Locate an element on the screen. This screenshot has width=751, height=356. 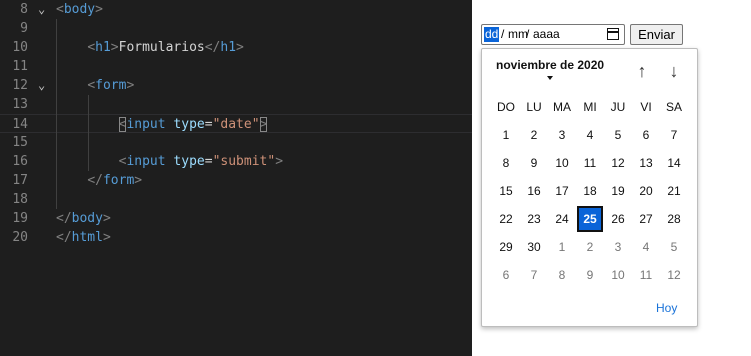
code-line: 11 is located at coordinates (236, 66).